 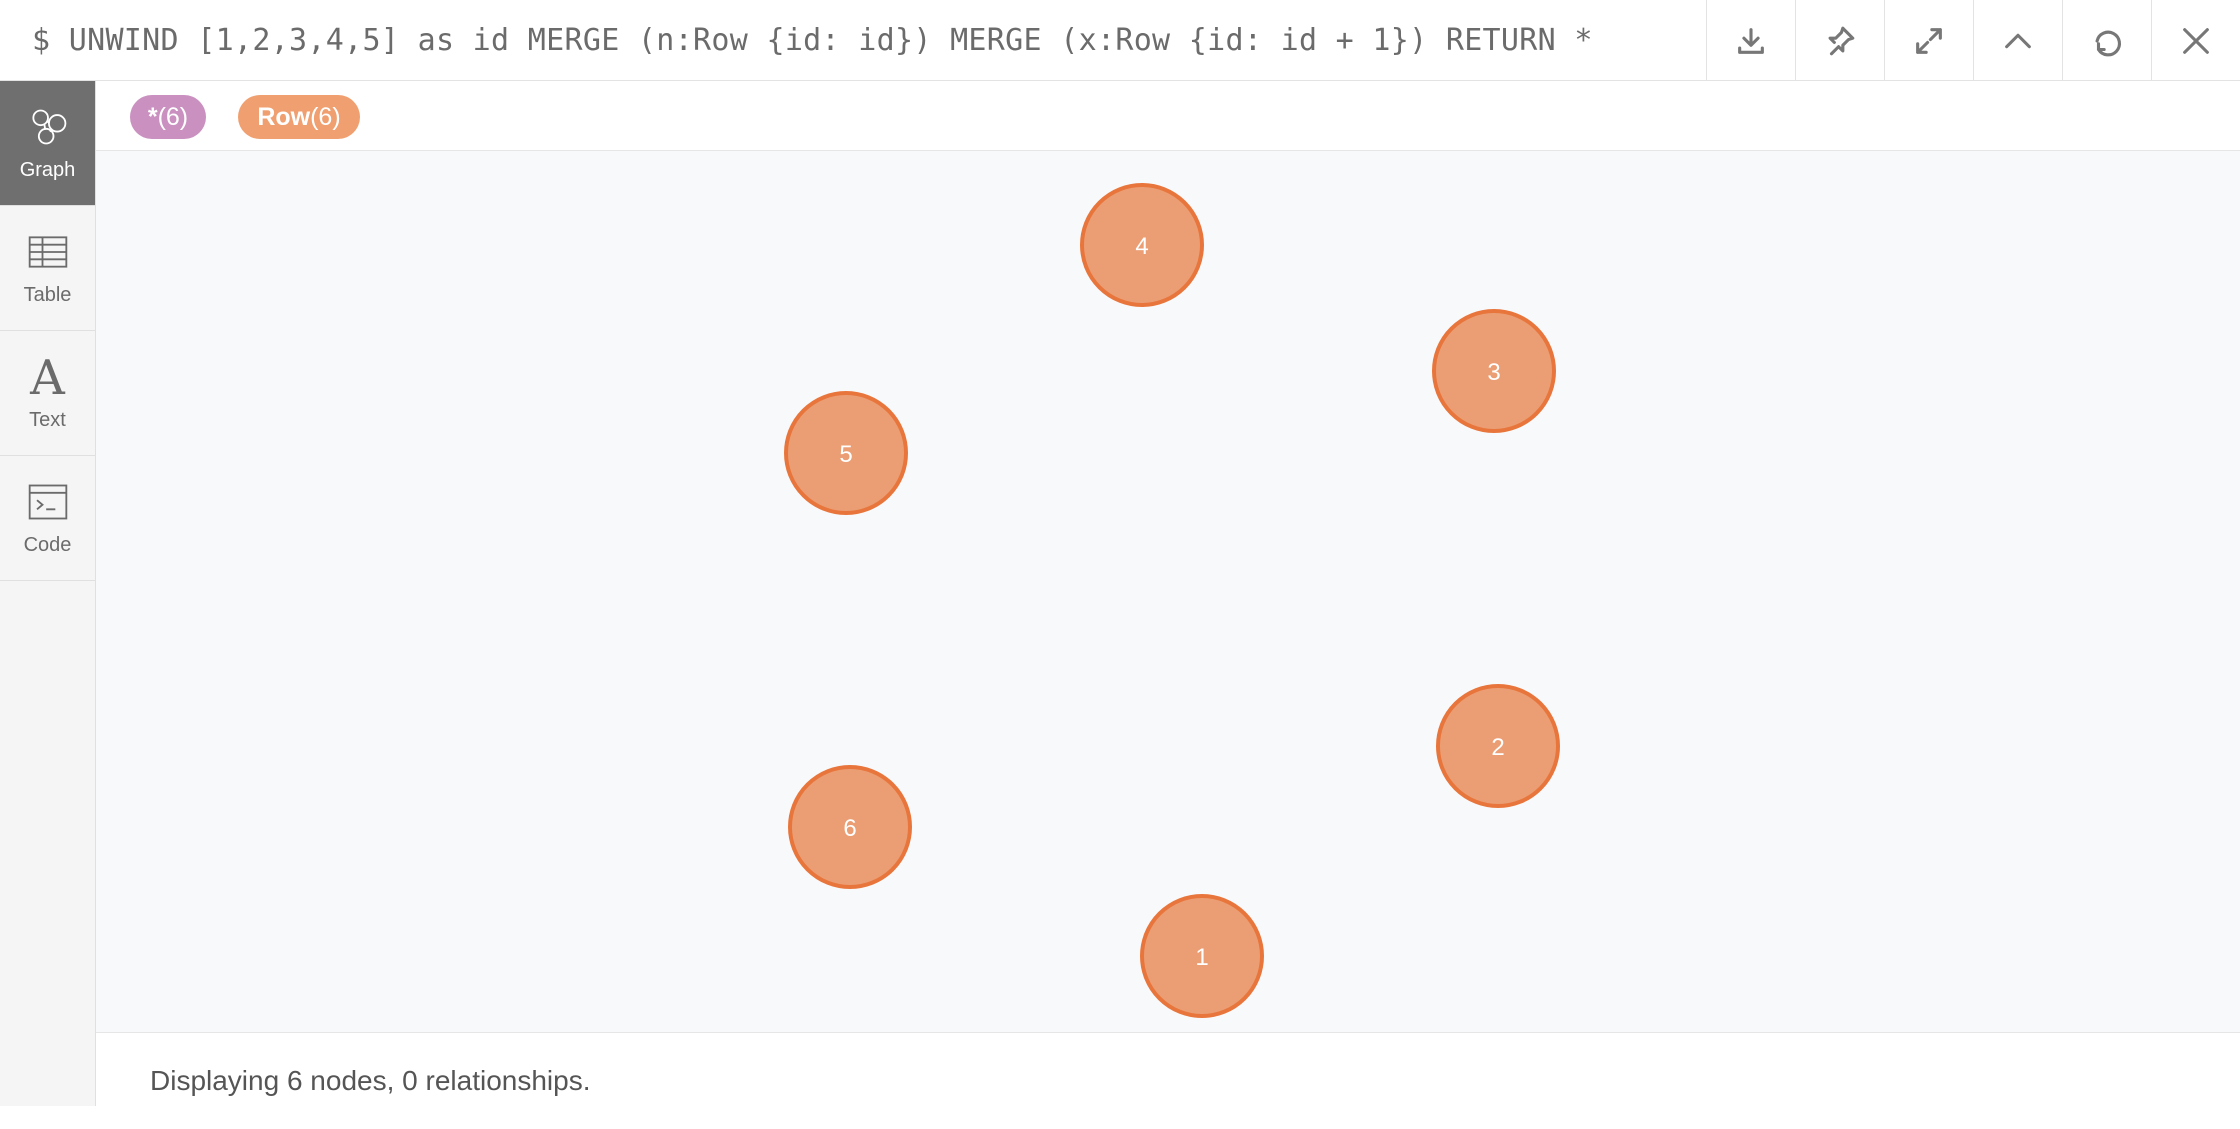 I want to click on node-label: 2, so click(x=1497, y=747).